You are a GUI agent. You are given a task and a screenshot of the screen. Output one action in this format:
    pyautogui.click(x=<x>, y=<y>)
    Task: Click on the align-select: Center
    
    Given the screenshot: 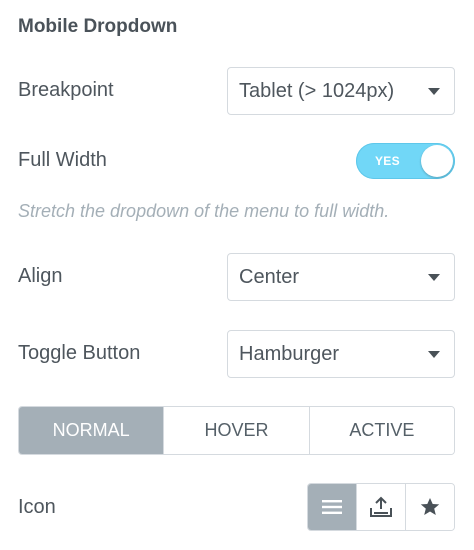 What is the action you would take?
    pyautogui.click(x=341, y=277)
    